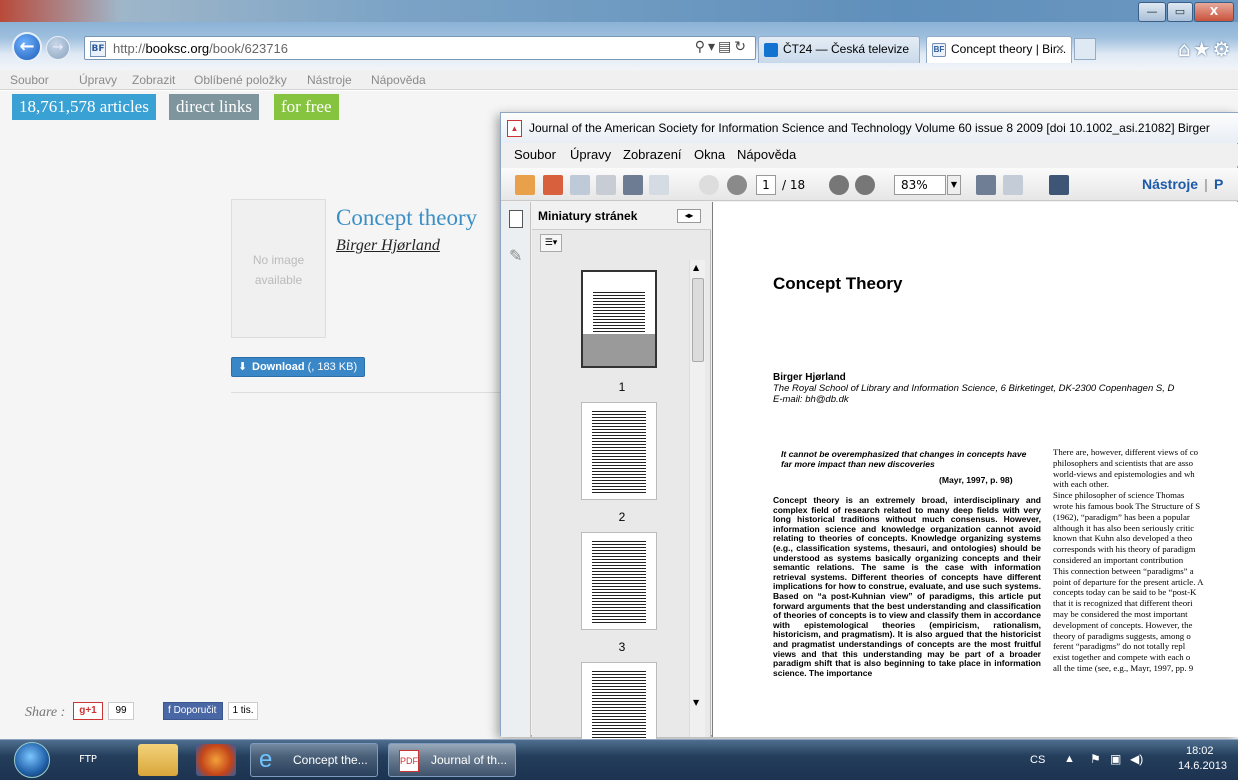 This screenshot has height=781, width=1238. Describe the element at coordinates (865, 185) in the screenshot. I see `zoom-in-icon` at that location.